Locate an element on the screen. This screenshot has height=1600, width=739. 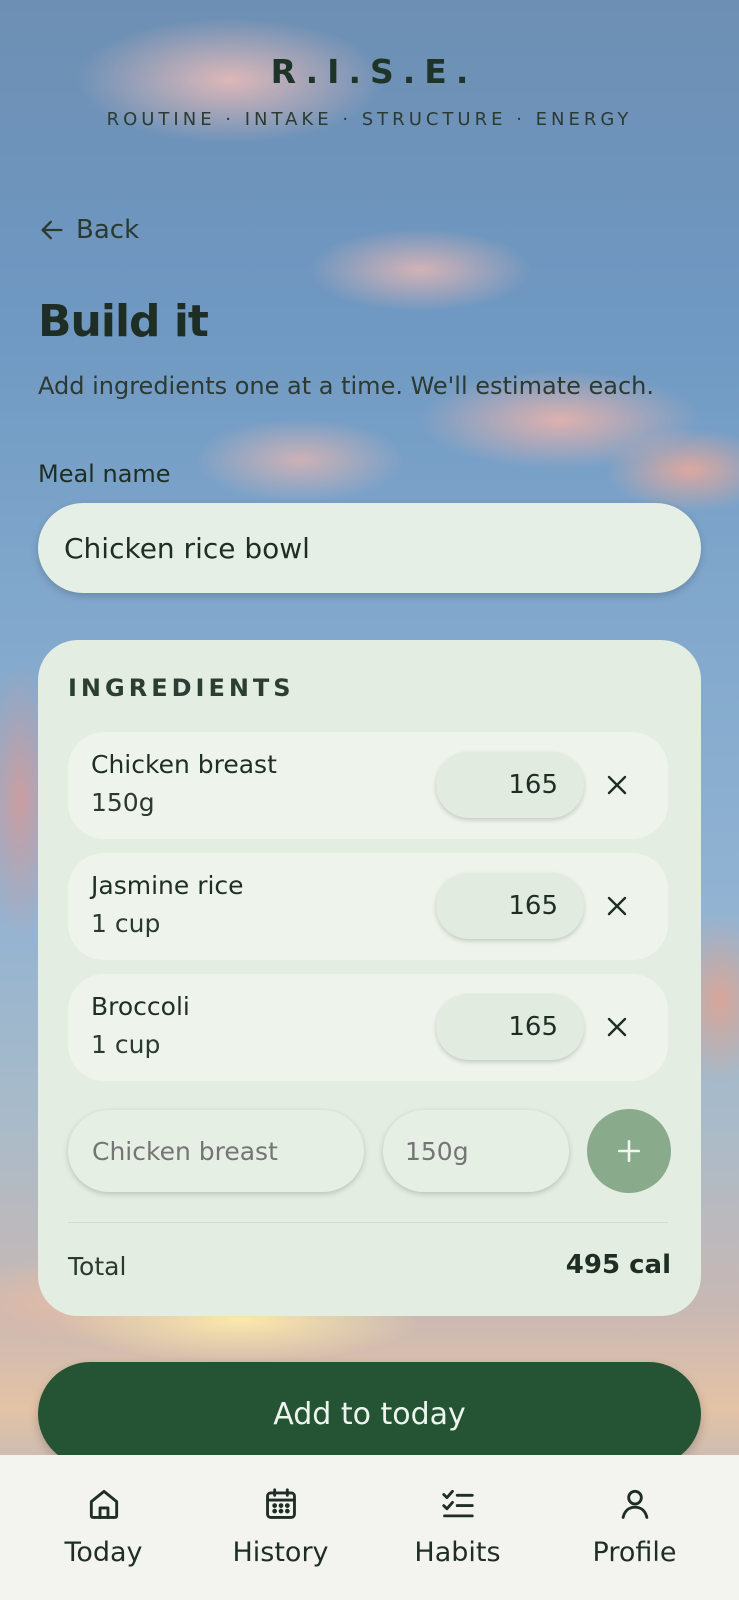
meal-name-label: Meal name is located at coordinates (104, 474).